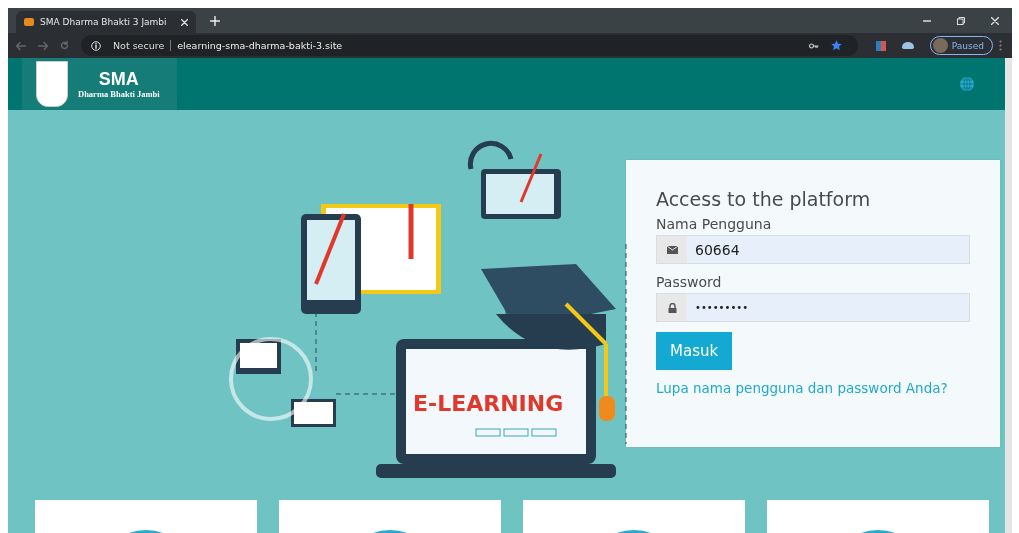  Describe the element at coordinates (836, 45) in the screenshot. I see `star-icon` at that location.